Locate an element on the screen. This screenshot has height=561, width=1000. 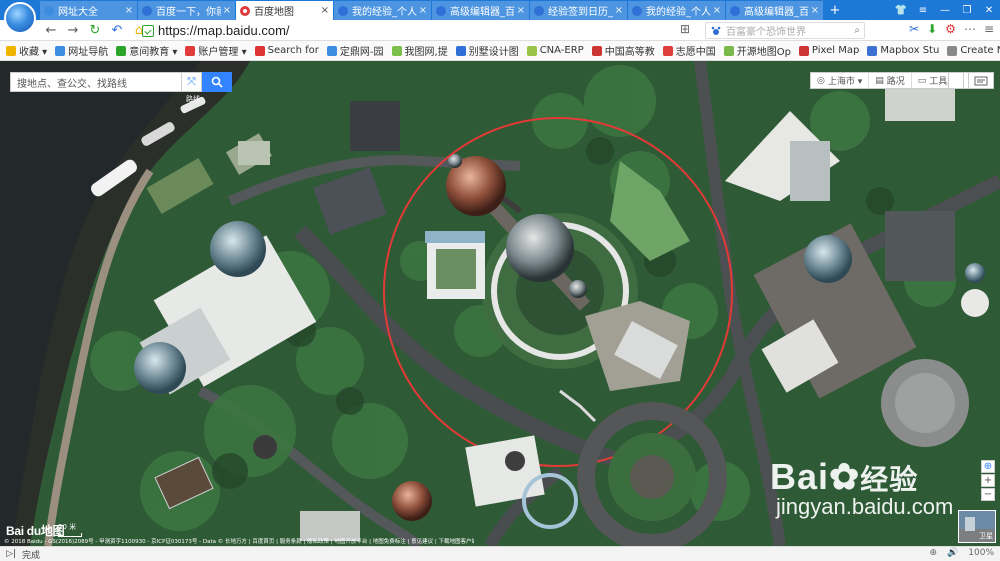
zoom-control: ⊕ + − is located at coordinates (988, 481).